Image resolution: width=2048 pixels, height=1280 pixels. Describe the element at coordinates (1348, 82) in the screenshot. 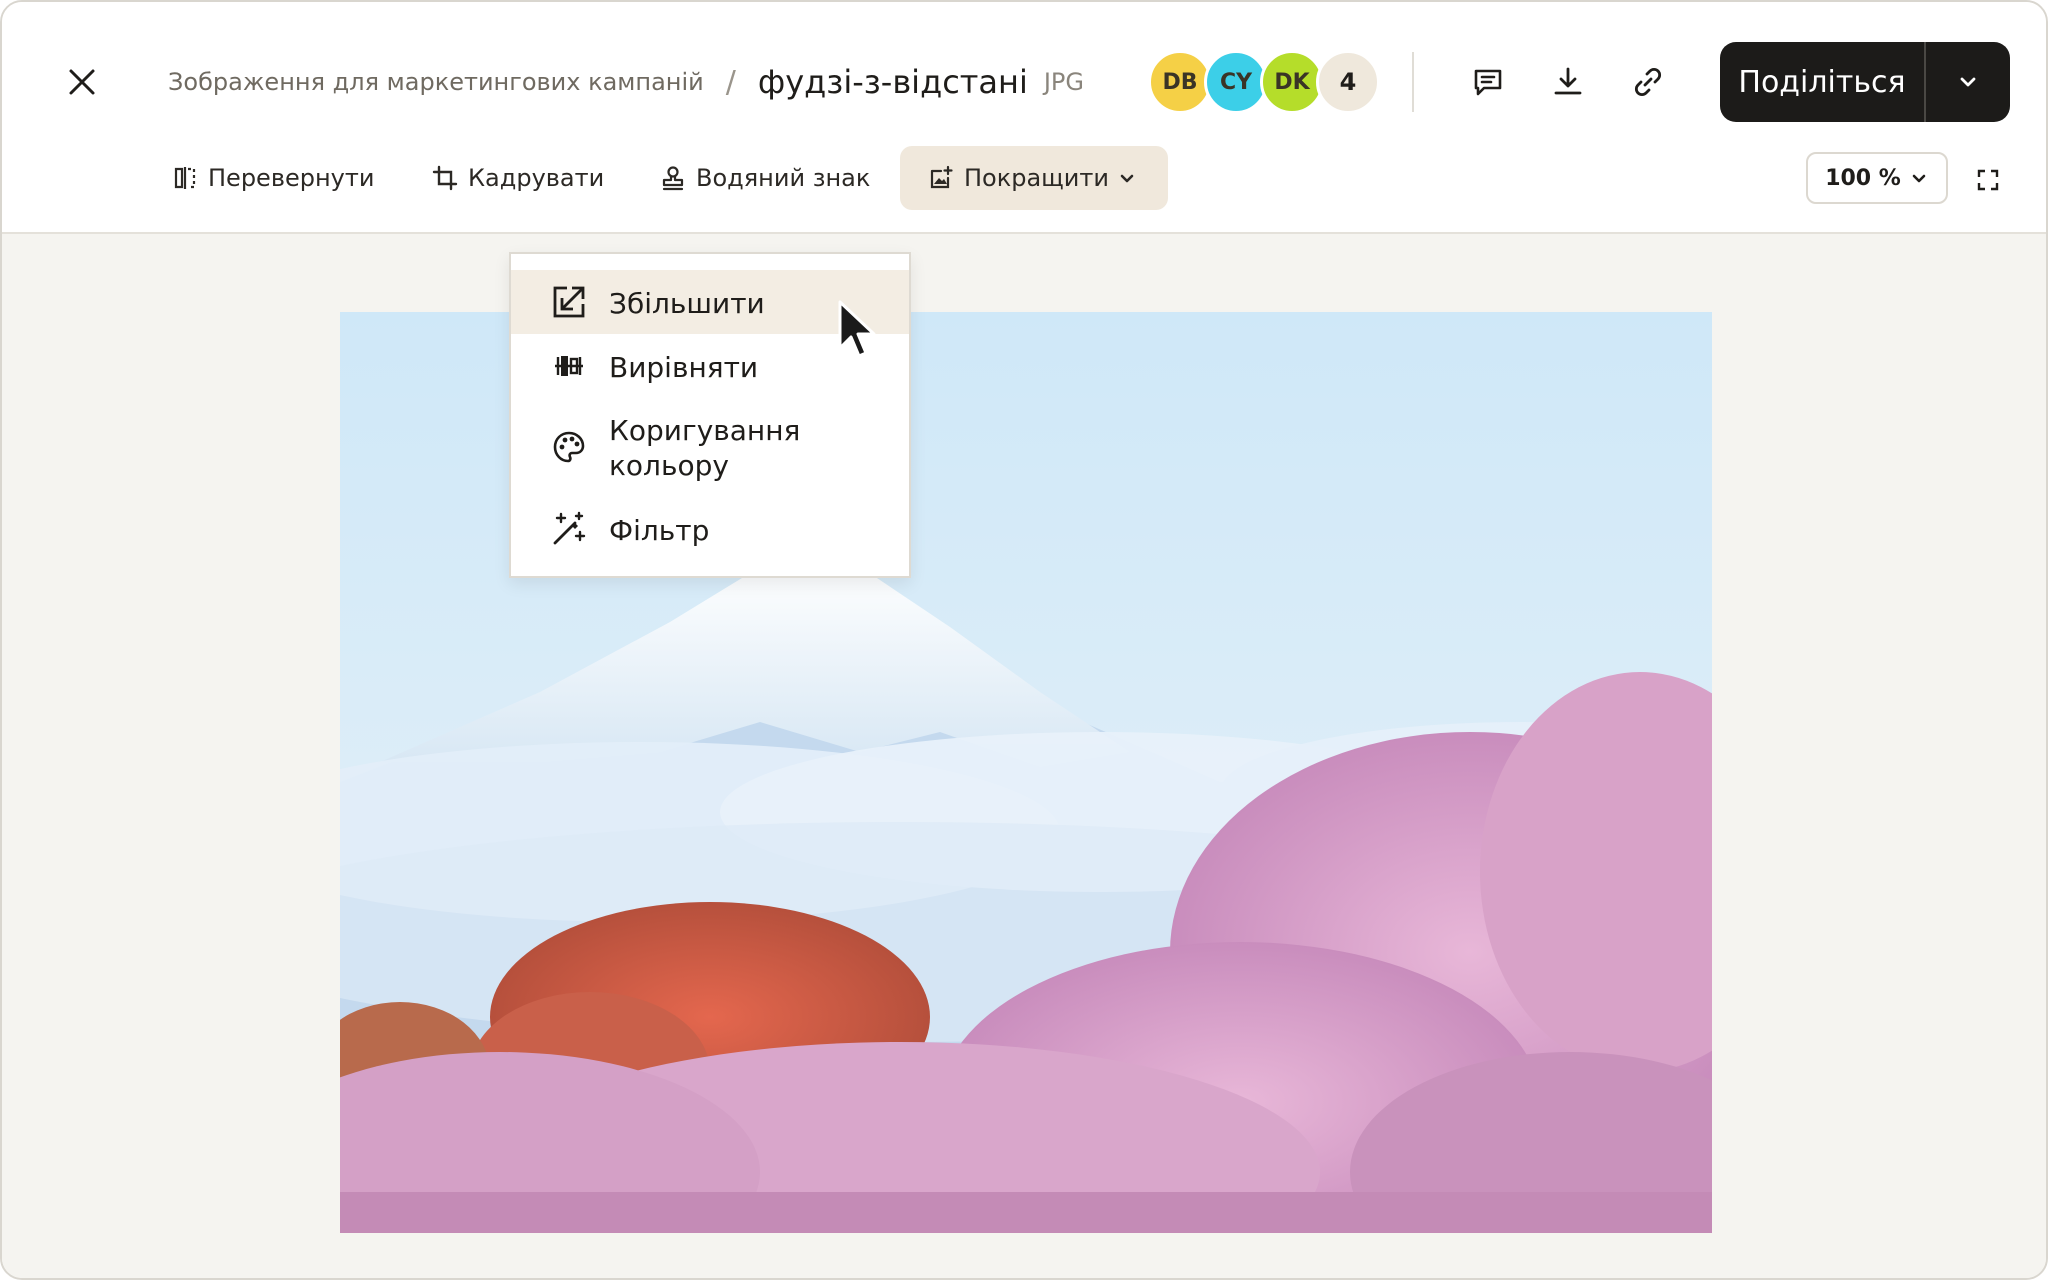

I see `more-collaborators-count: 4` at that location.